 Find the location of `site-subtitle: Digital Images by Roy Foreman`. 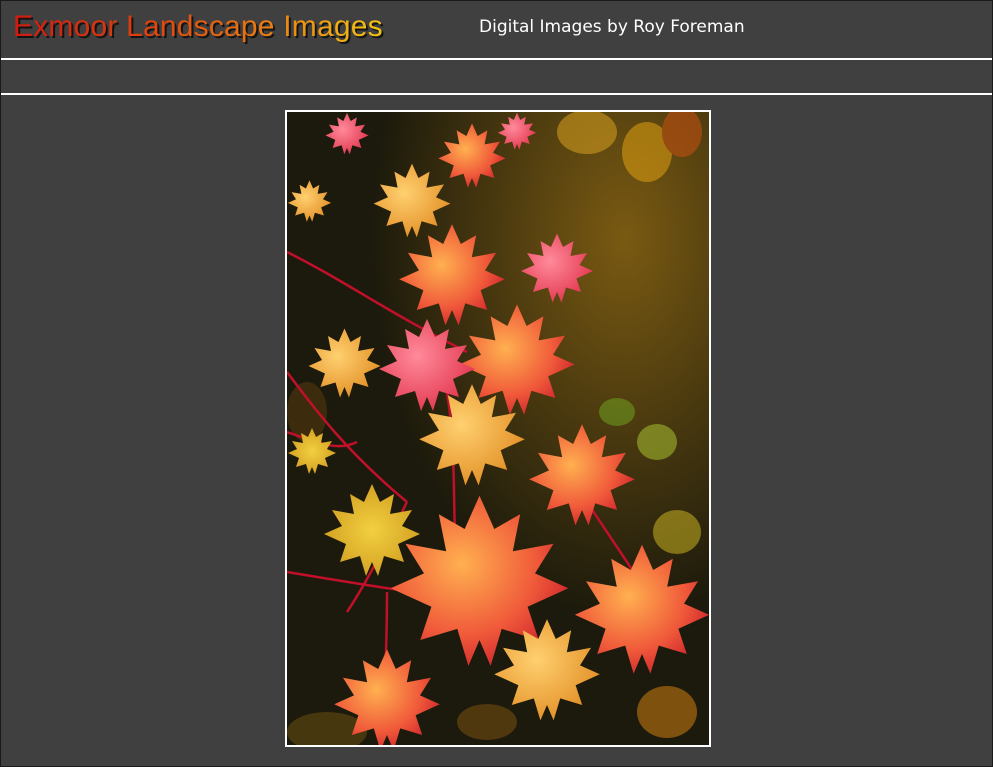

site-subtitle: Digital Images by Roy Foreman is located at coordinates (612, 27).